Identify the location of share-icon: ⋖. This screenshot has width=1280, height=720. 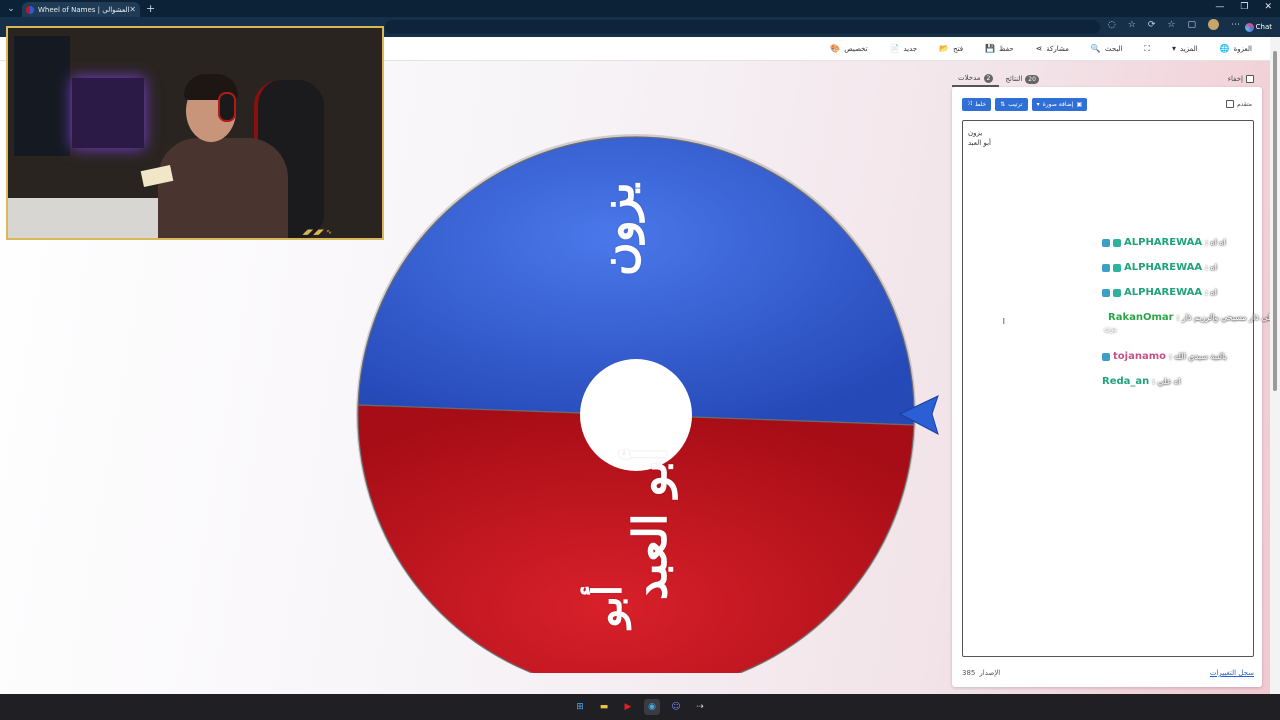
(1039, 48).